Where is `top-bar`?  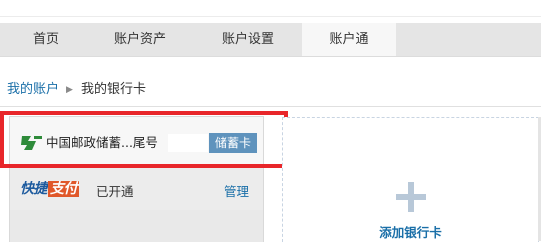
top-bar is located at coordinates (270, 8).